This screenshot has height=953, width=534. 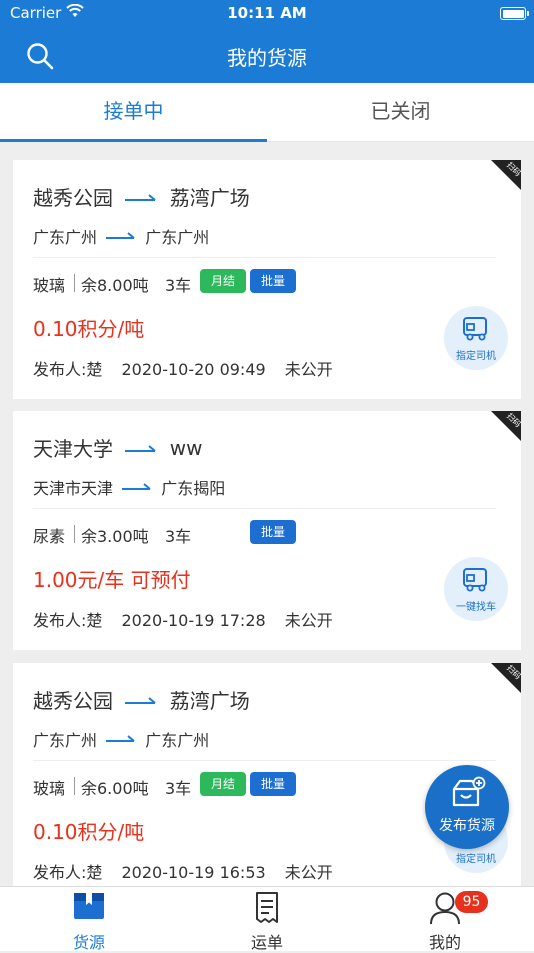 I want to click on tab-accepting: 接单中, so click(x=133, y=112).